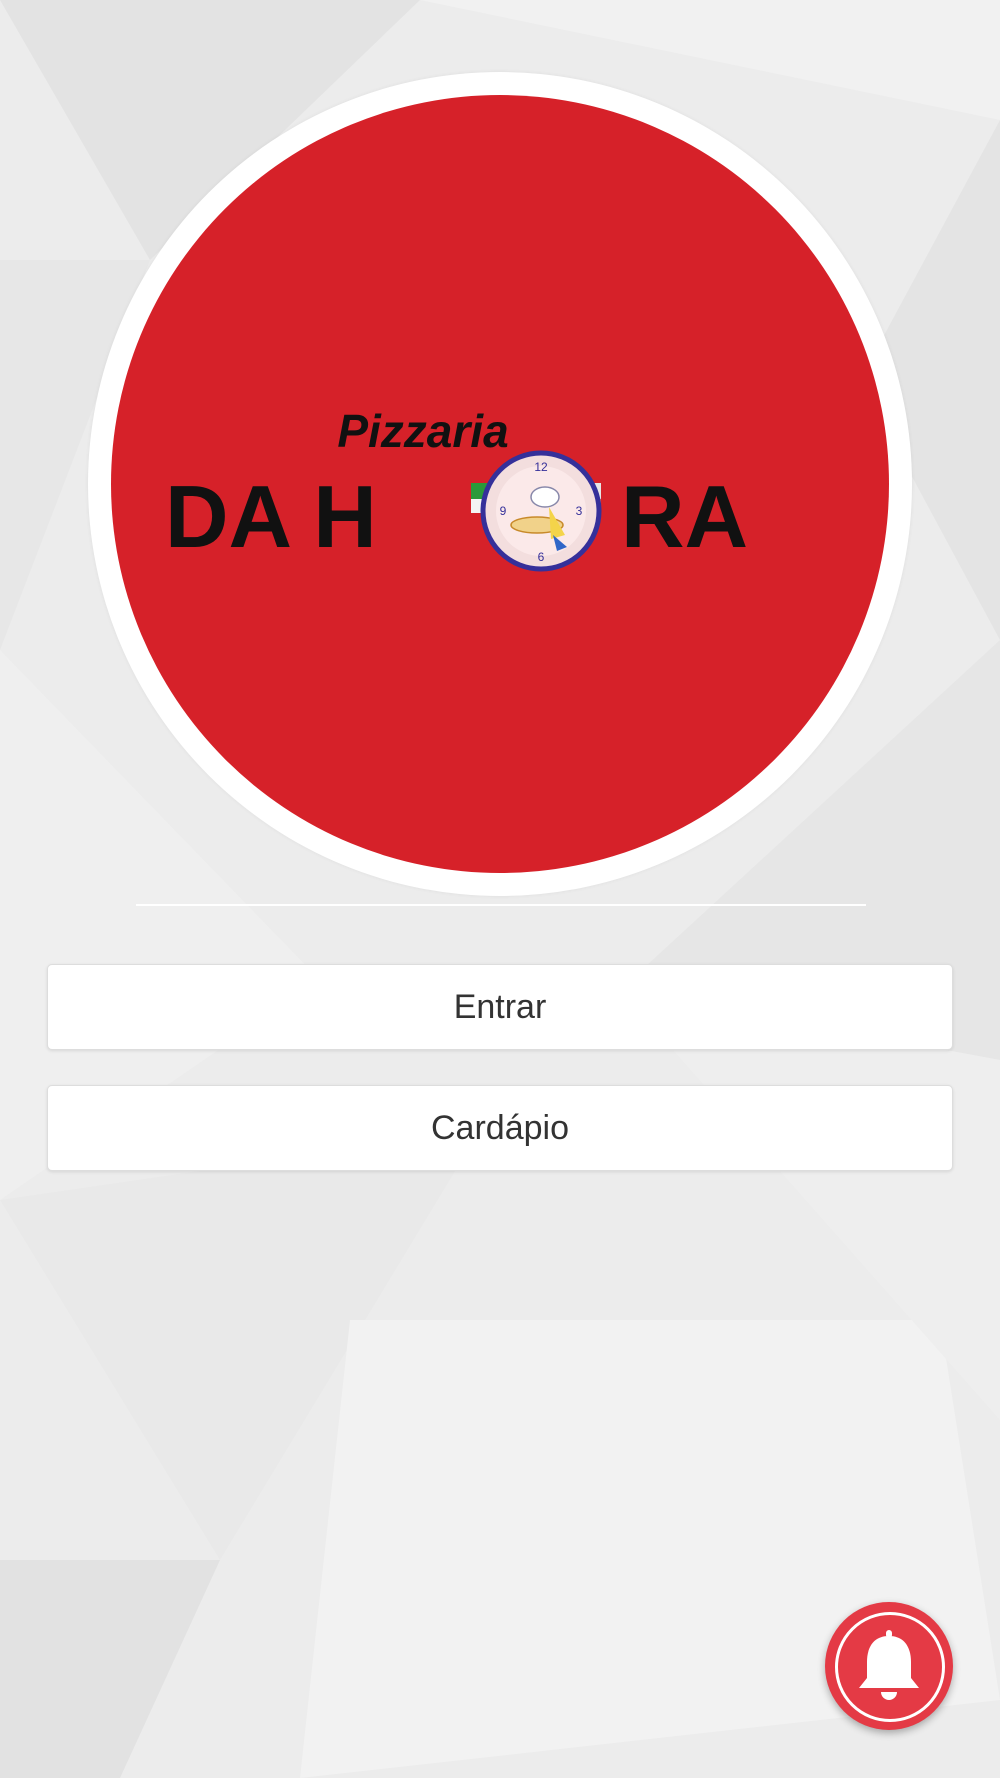  I want to click on logo-script-text: Pizzaria, so click(422, 431).